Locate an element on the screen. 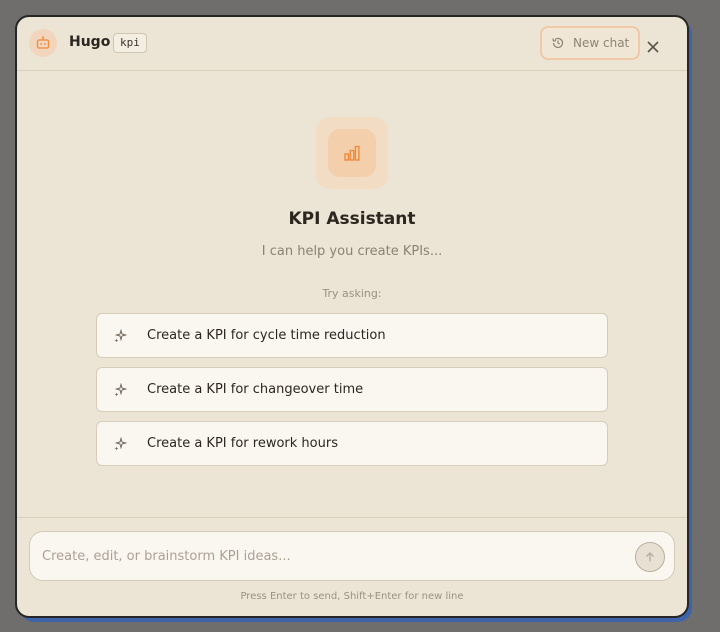 The image size is (720, 632). new-chat-button: New chat is located at coordinates (590, 43).